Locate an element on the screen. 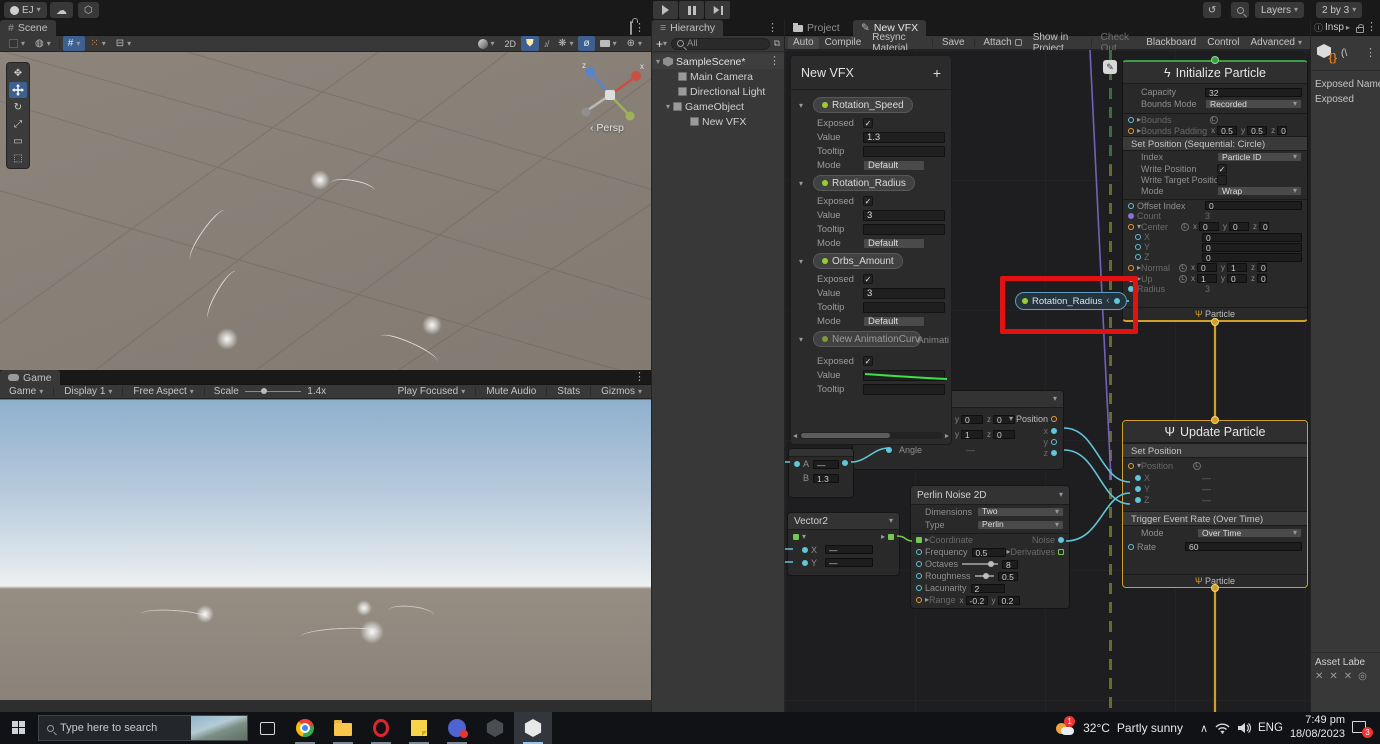 This screenshot has width=1380, height=744. attach-button: Attach is located at coordinates (1002, 42).